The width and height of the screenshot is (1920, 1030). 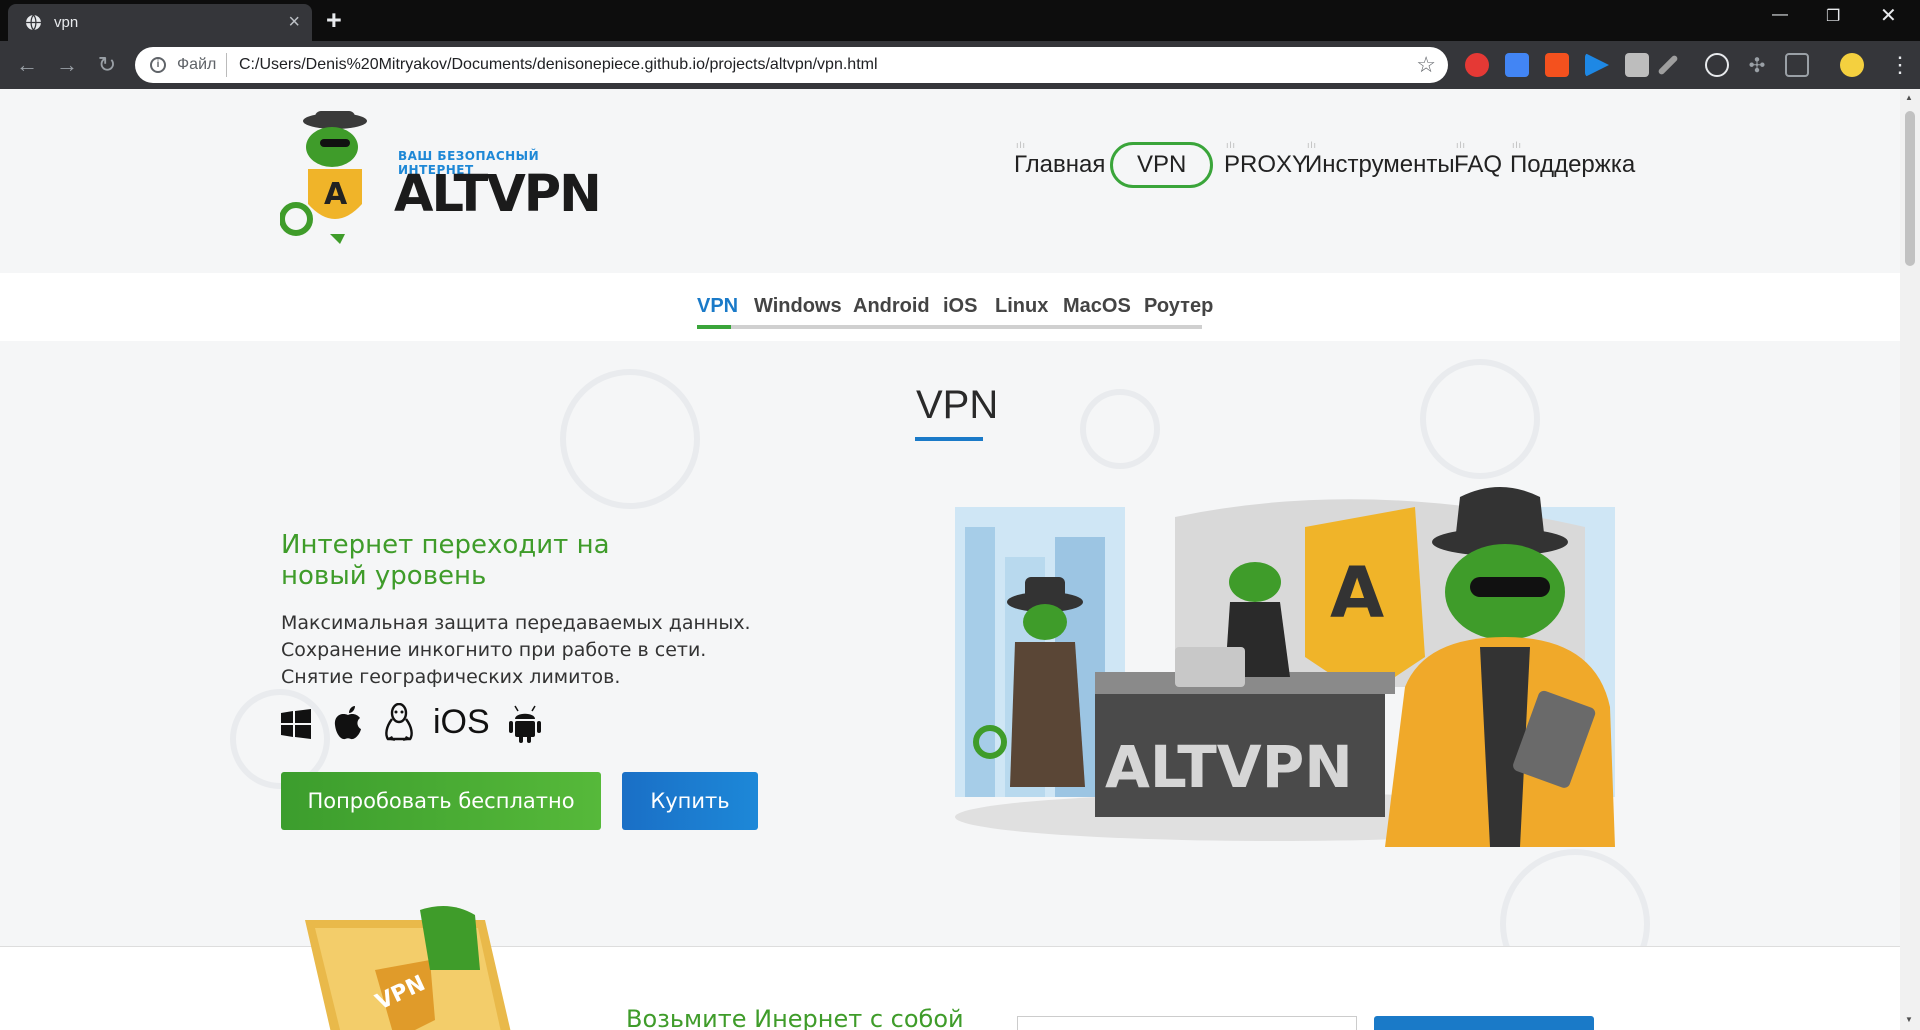 What do you see at coordinates (714, 327) in the screenshot?
I see `active-tab-underline` at bounding box center [714, 327].